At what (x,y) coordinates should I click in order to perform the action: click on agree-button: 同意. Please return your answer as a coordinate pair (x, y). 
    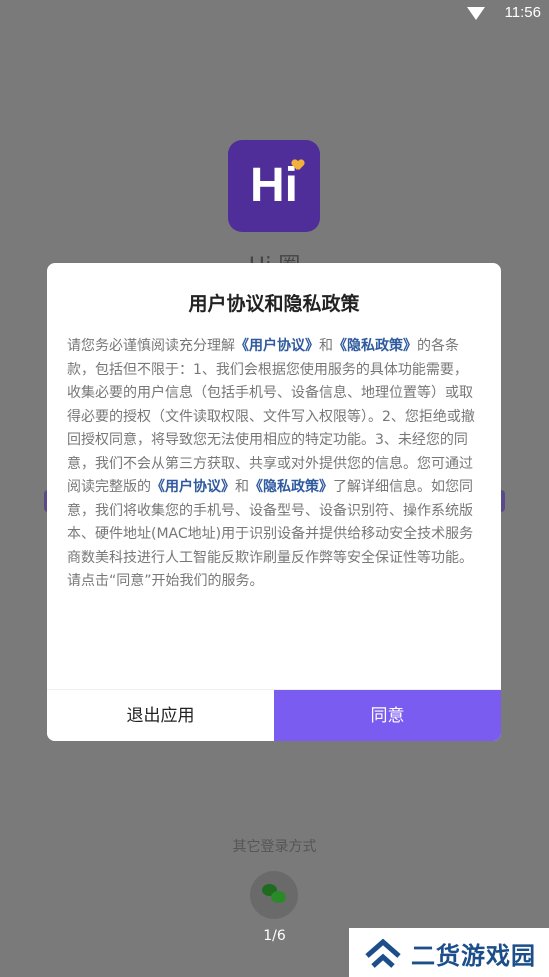
    Looking at the image, I should click on (387, 715).